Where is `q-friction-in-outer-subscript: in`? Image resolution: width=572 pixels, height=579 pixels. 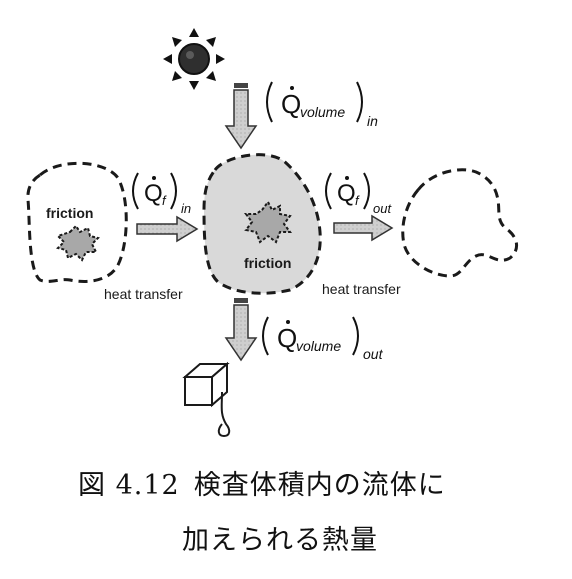 q-friction-in-outer-subscript: in is located at coordinates (186, 208).